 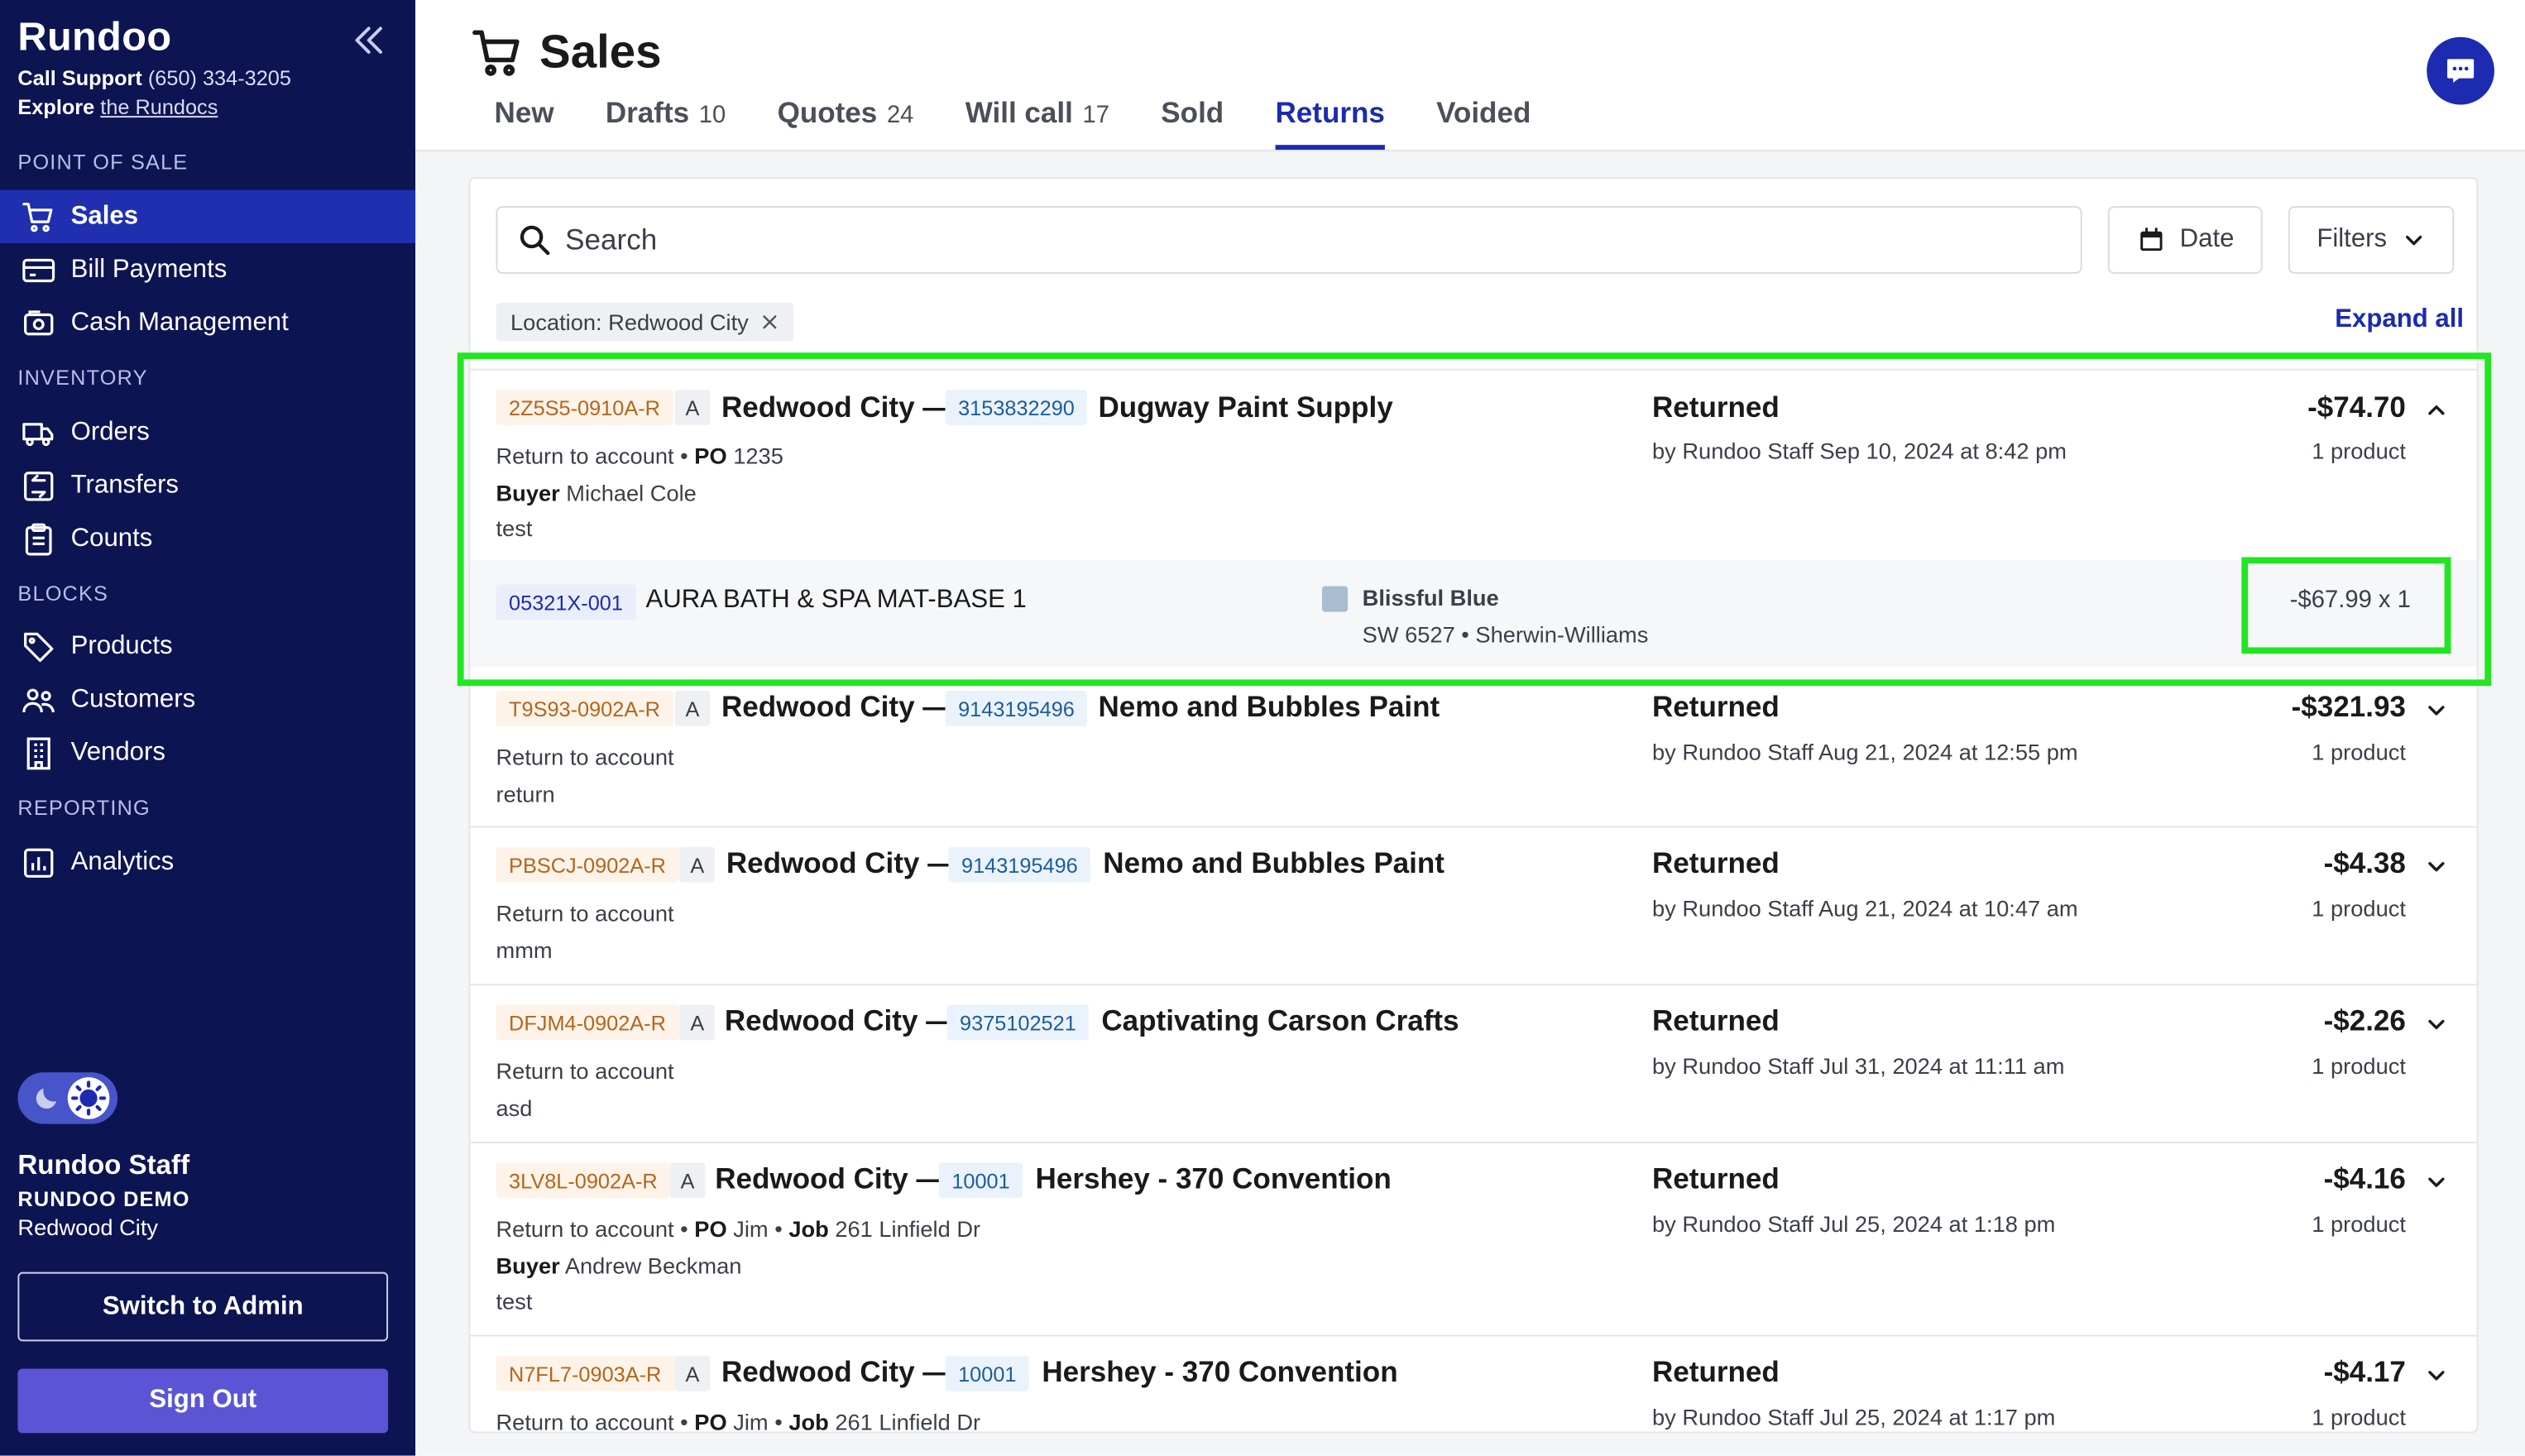 I want to click on collapse-sidebar-icon, so click(x=368, y=40).